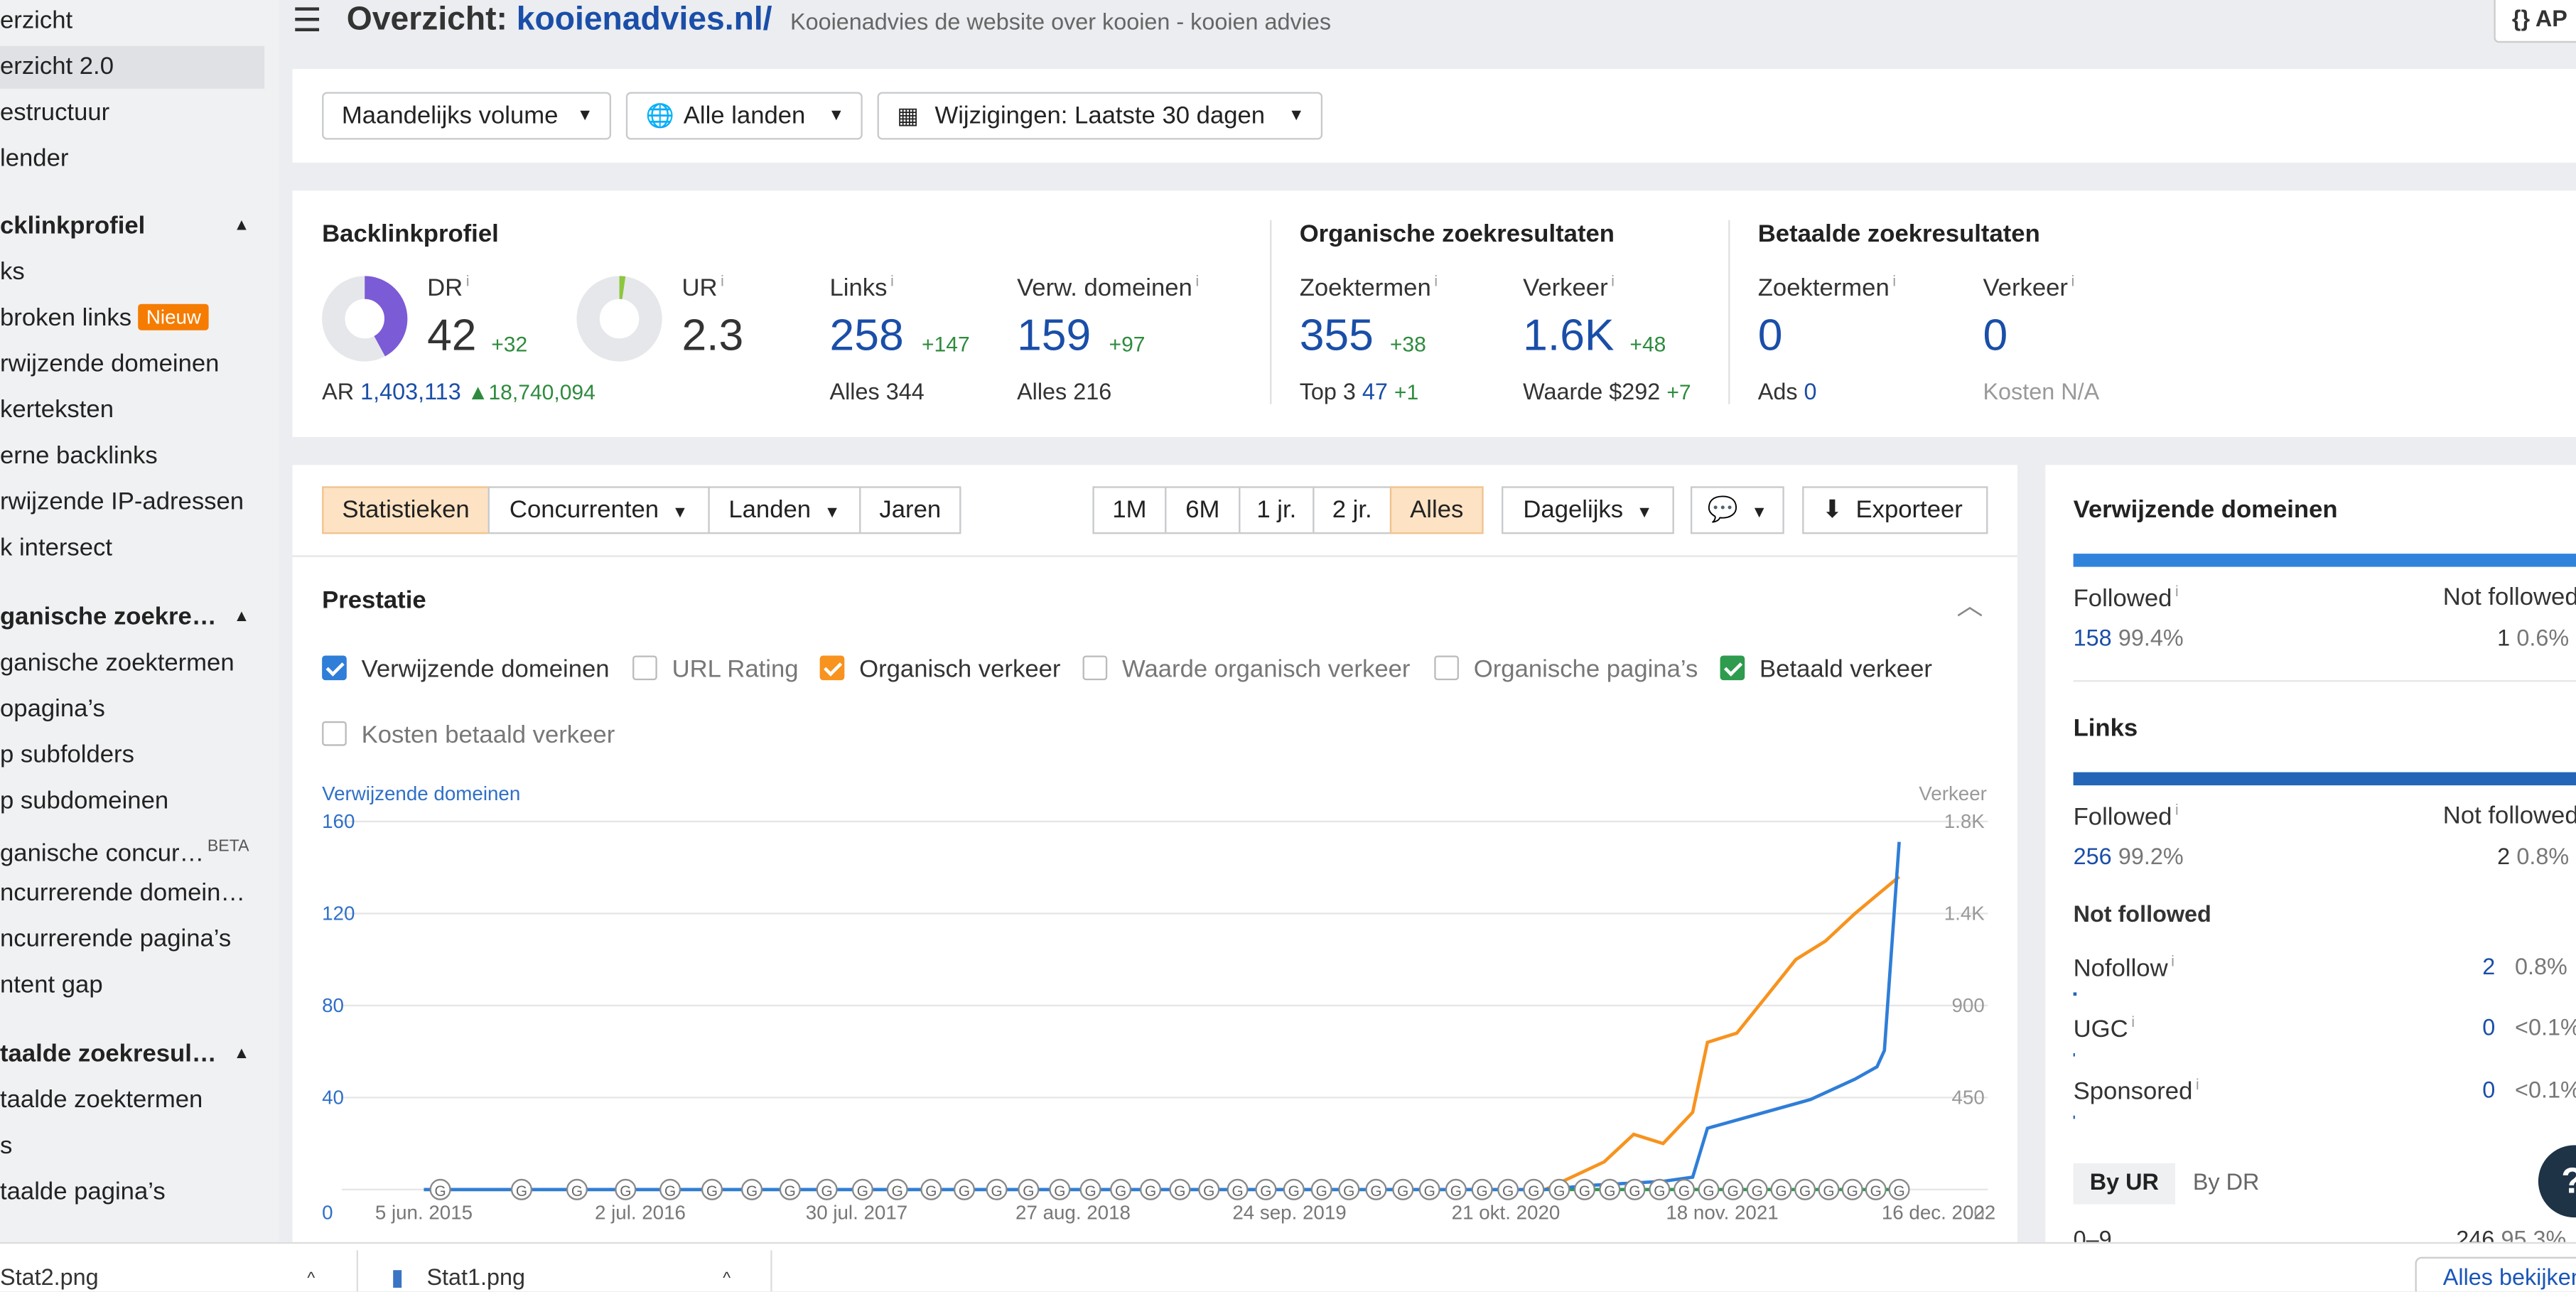 The image size is (2576, 1292). I want to click on sidebar-item-link-intersect: k intersect, so click(132, 548).